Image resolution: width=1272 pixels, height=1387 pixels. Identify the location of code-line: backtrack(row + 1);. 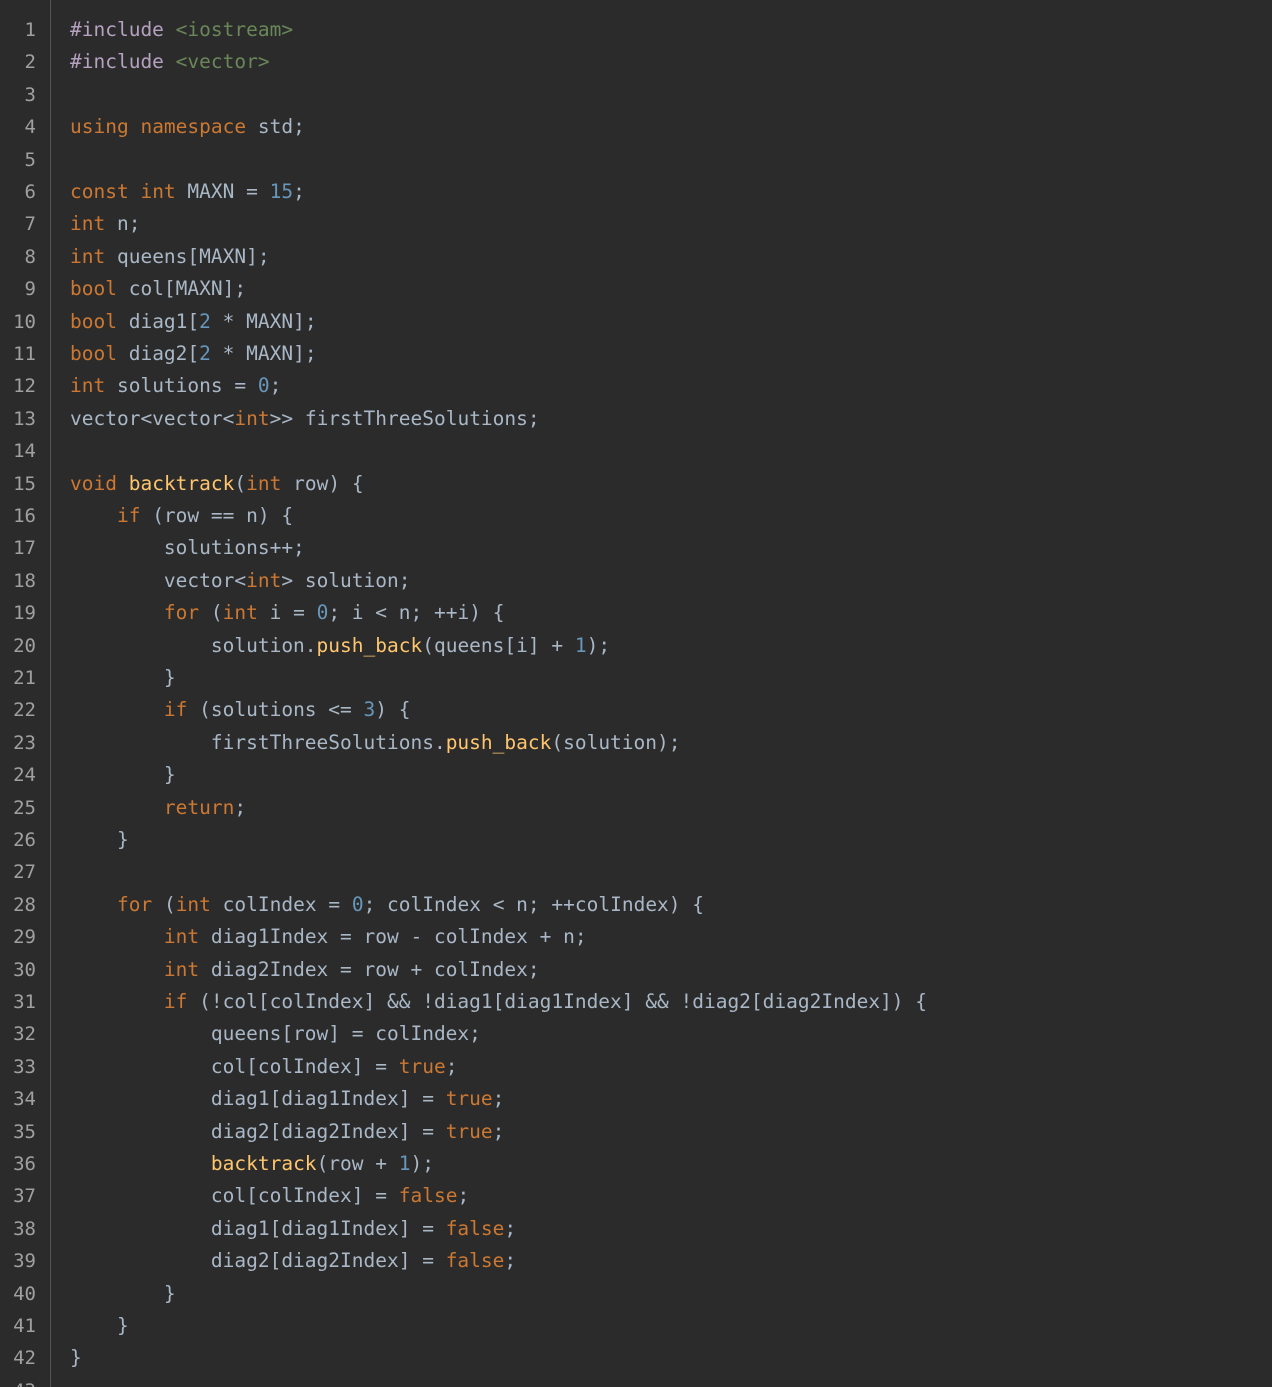
(252, 1164).